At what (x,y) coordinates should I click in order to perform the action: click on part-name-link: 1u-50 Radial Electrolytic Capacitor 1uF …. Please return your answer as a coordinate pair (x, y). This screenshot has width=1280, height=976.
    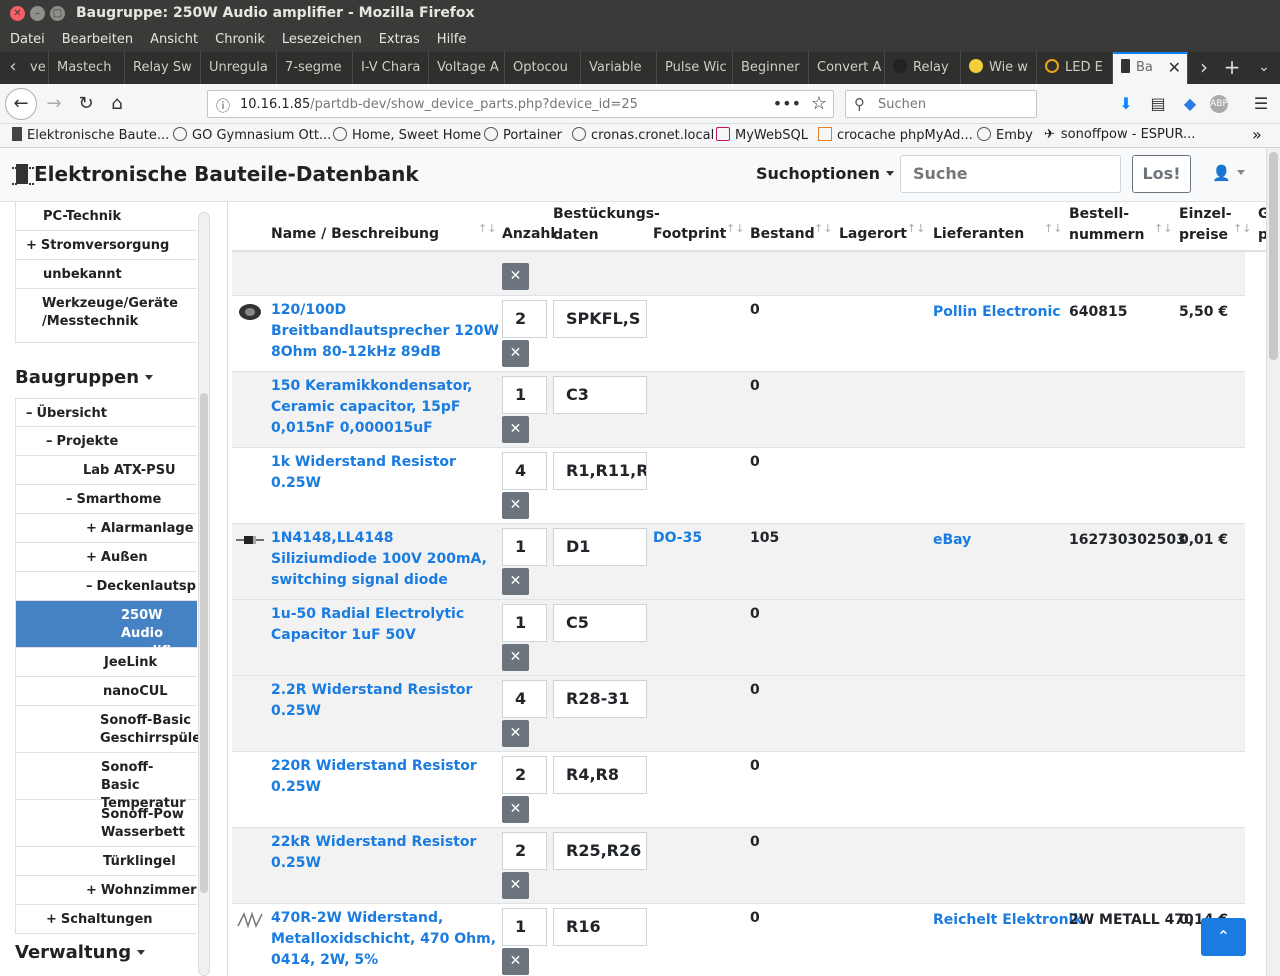
    Looking at the image, I should click on (385, 625).